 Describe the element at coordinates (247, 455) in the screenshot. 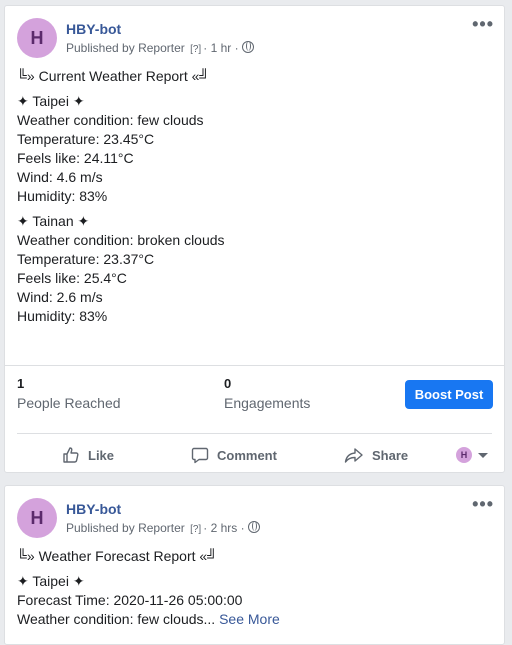

I see `comment-label: Comment` at that location.